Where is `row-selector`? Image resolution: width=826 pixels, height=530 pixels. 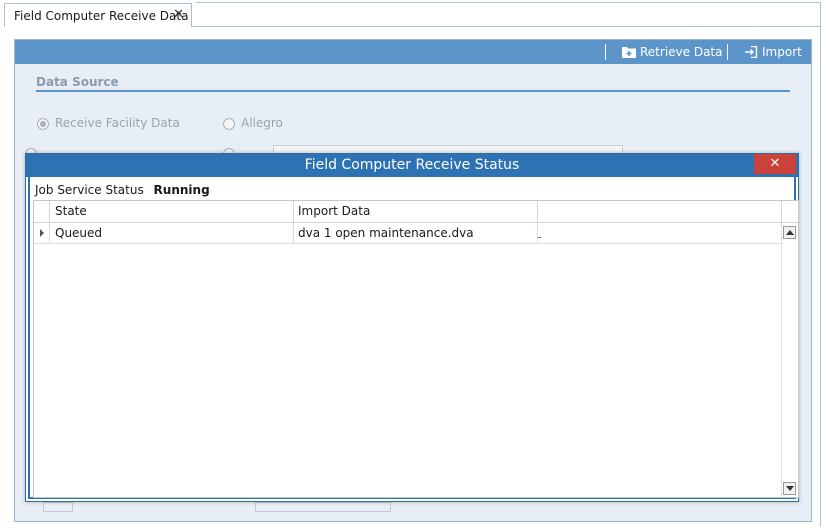
row-selector is located at coordinates (42, 233).